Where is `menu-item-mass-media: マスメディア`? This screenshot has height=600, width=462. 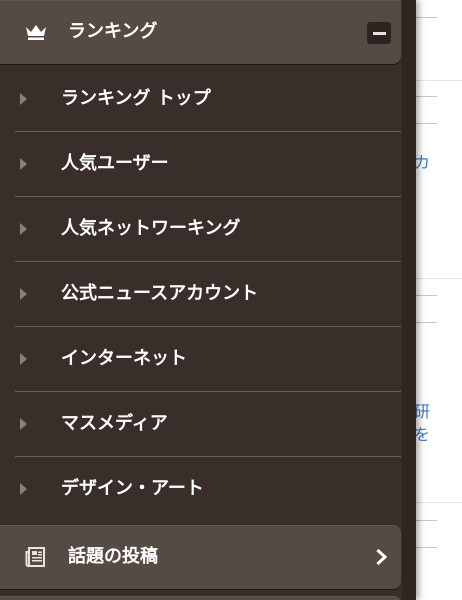 menu-item-mass-media: マスメディア is located at coordinates (200, 423).